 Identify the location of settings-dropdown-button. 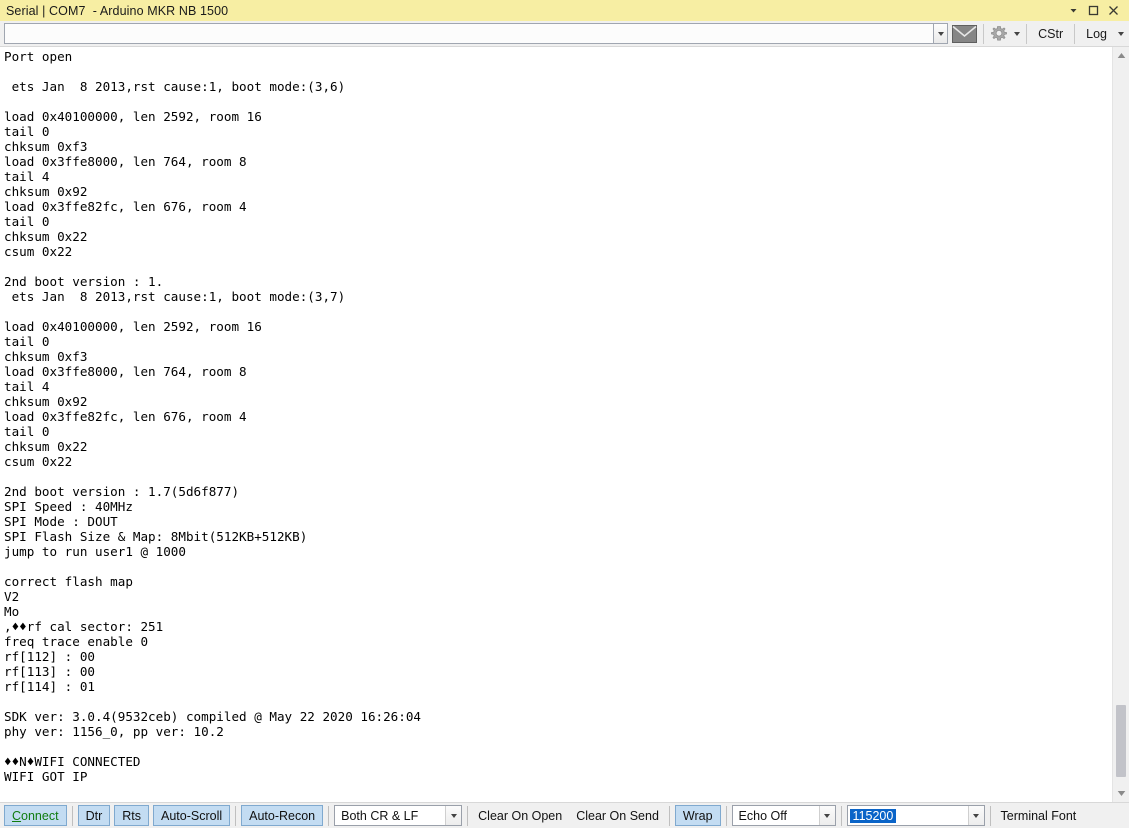
(1017, 34).